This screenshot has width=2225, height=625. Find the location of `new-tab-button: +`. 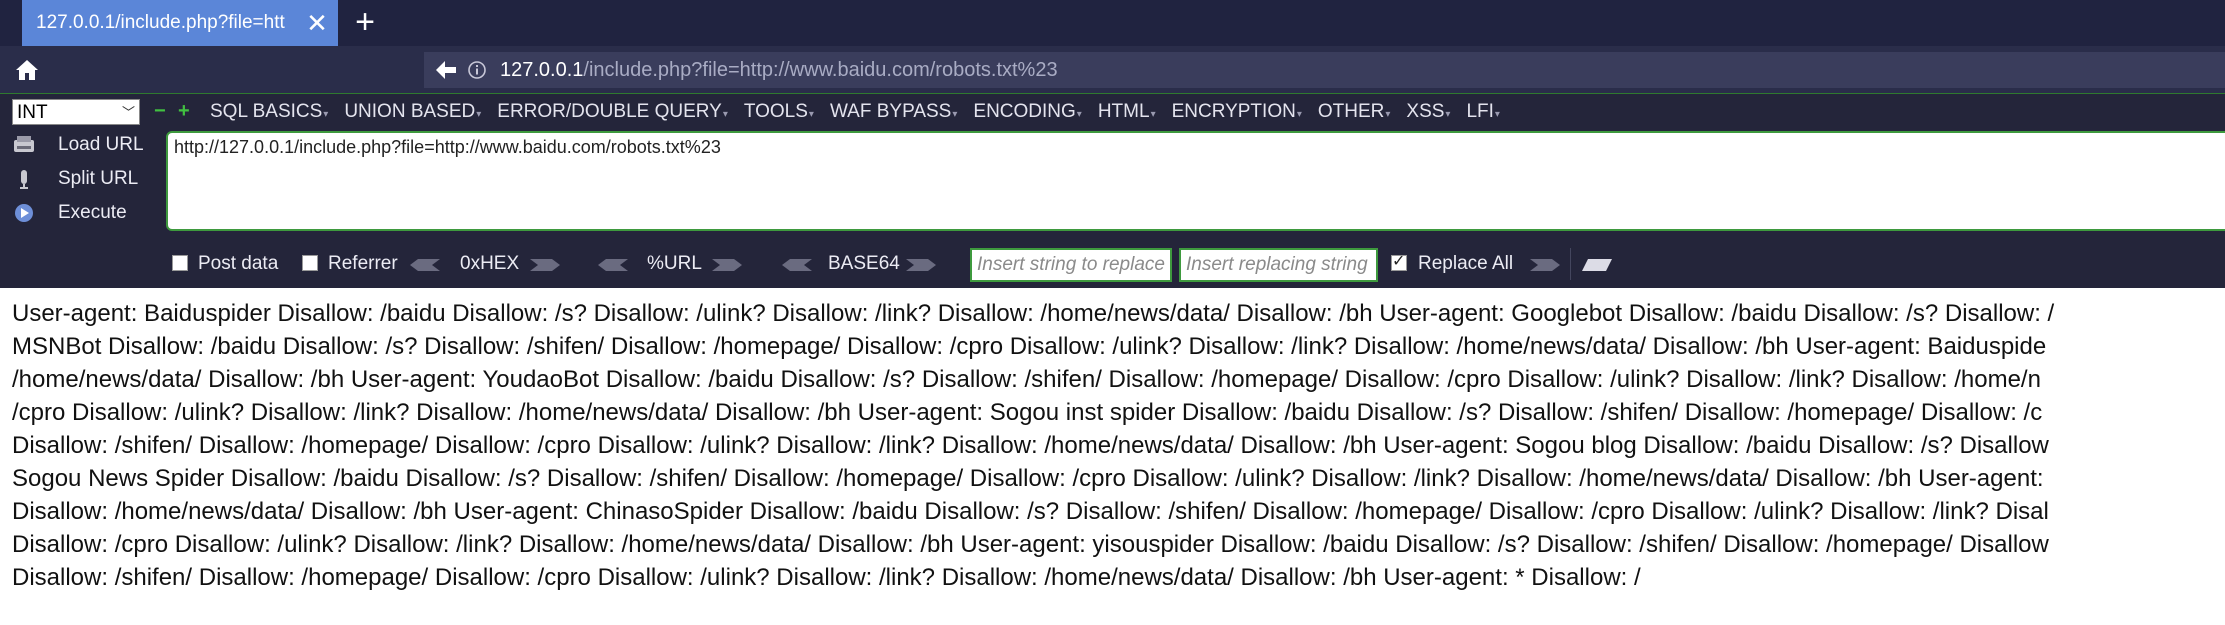

new-tab-button: + is located at coordinates (365, 23).